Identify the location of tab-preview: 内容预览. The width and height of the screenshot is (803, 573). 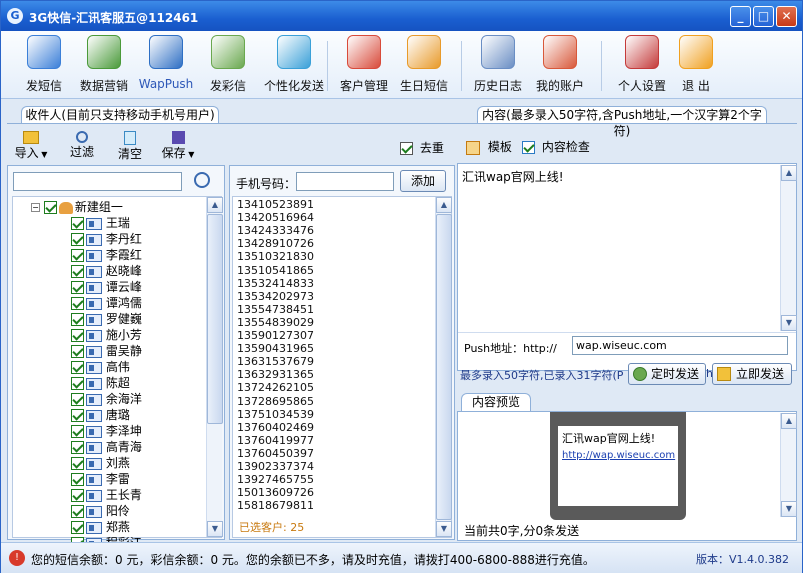
(496, 402).